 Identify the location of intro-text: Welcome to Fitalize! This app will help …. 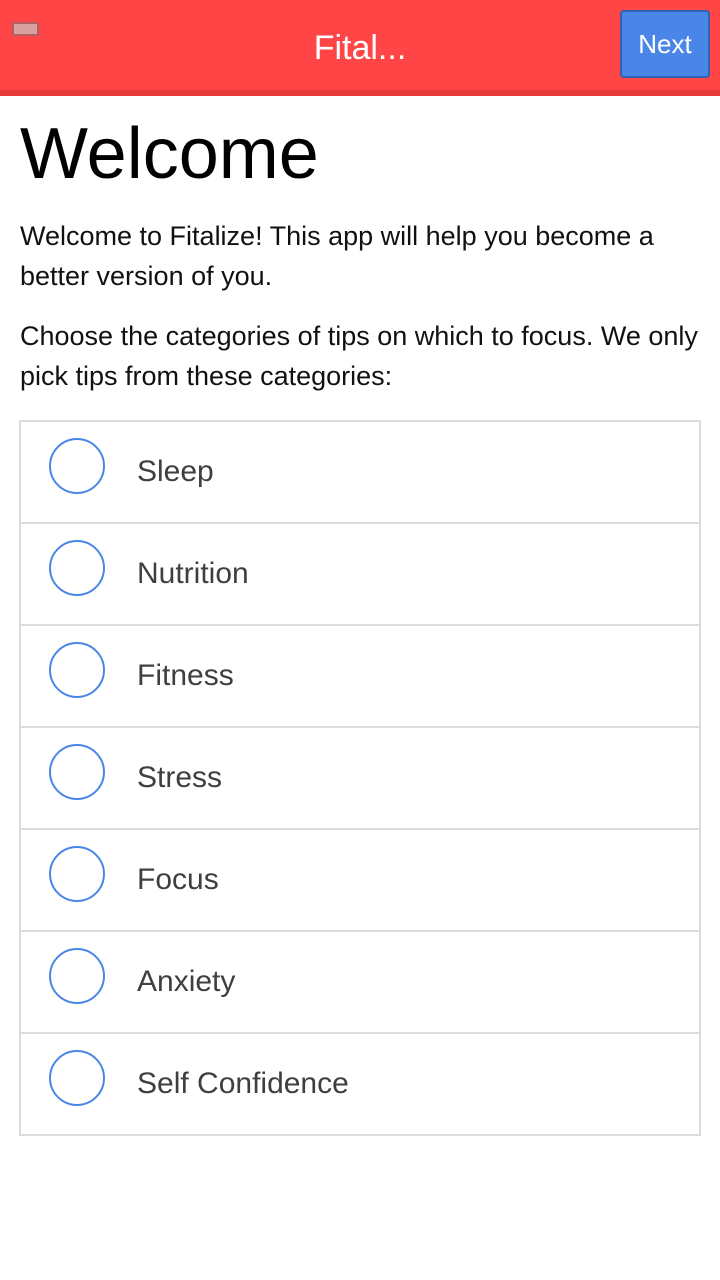
(337, 256).